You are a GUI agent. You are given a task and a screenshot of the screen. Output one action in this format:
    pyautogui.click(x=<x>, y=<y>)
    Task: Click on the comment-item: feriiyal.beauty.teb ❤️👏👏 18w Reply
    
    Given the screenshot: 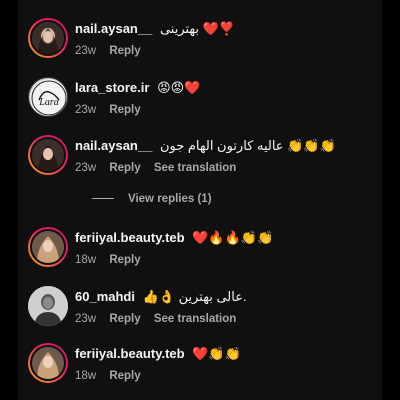 What is the action you would take?
    pyautogui.click(x=203, y=368)
    